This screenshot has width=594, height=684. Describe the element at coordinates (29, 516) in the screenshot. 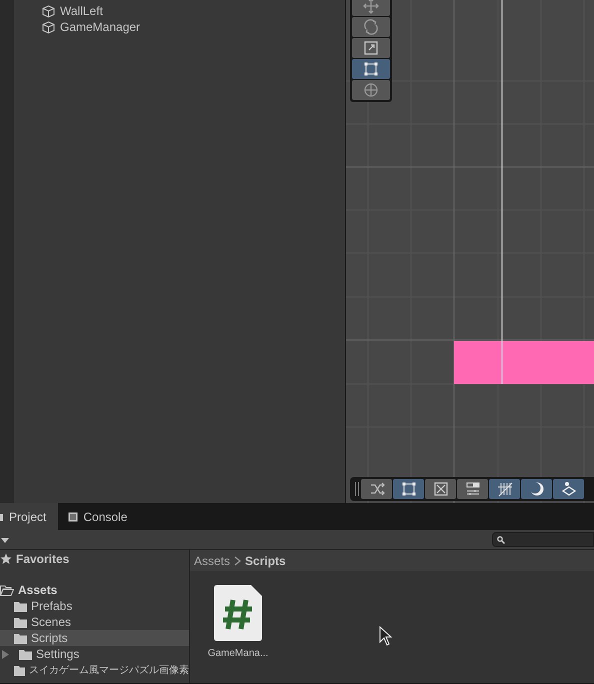

I see `panel-tab: Project` at that location.